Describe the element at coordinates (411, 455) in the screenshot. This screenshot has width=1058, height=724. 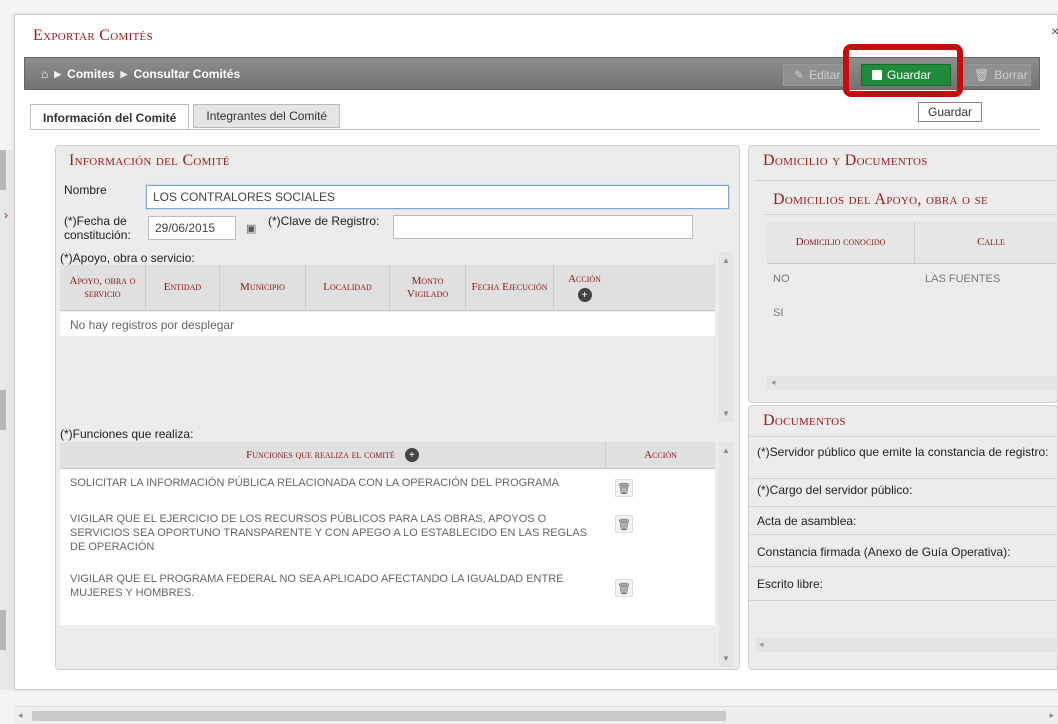
I see `add-funcion-icon: +` at that location.